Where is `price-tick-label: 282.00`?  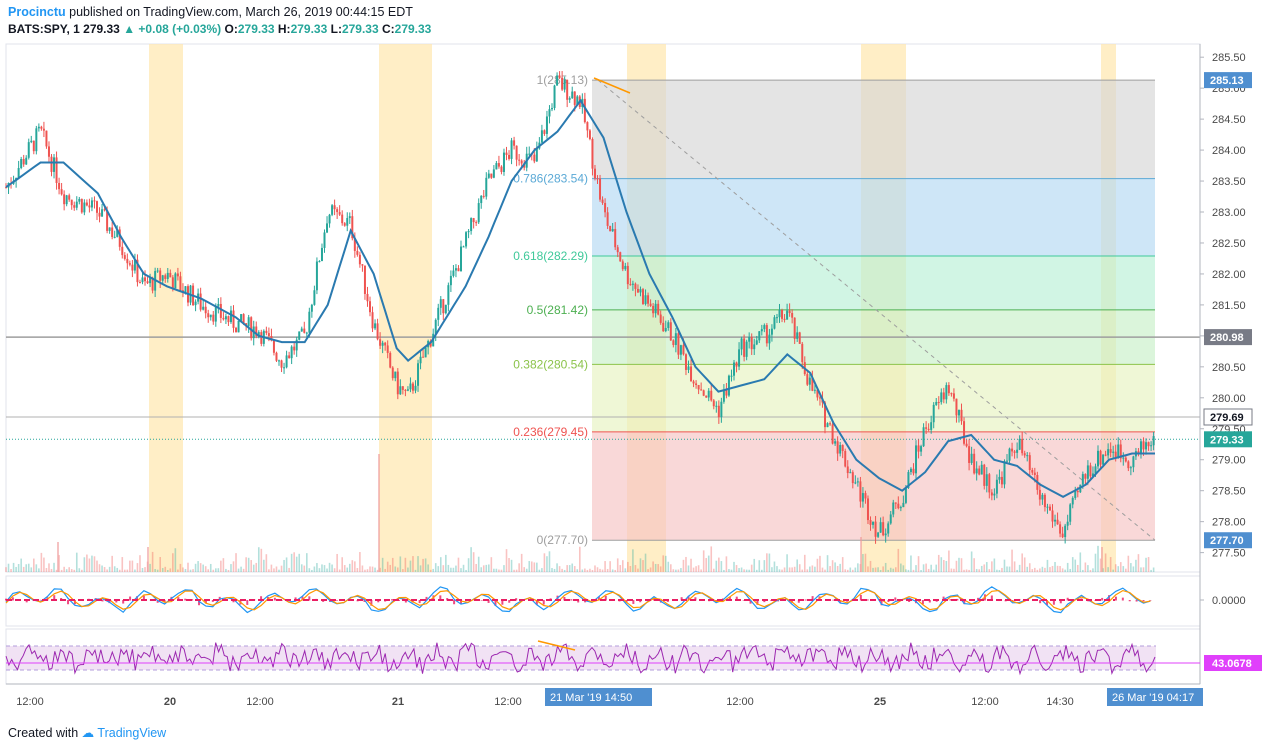
price-tick-label: 282.00 is located at coordinates (1229, 275).